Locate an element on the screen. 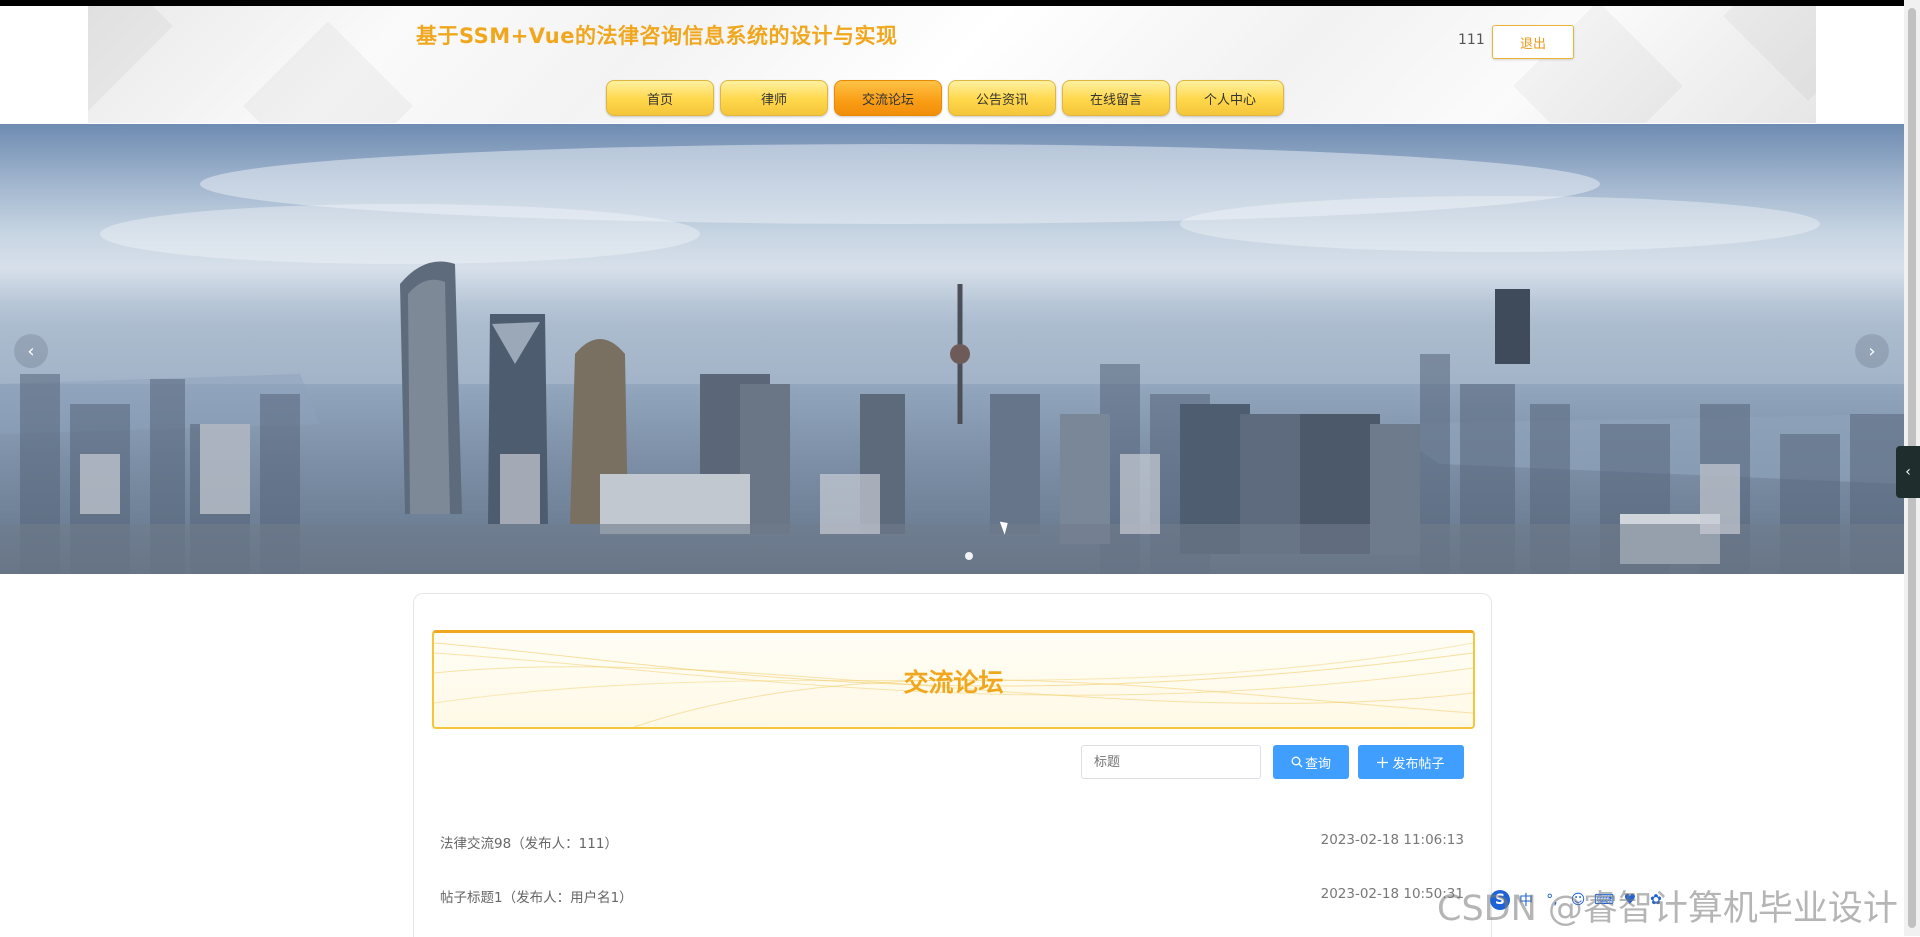 This screenshot has height=937, width=1920. nav-forum: 交流论坛 is located at coordinates (888, 98).